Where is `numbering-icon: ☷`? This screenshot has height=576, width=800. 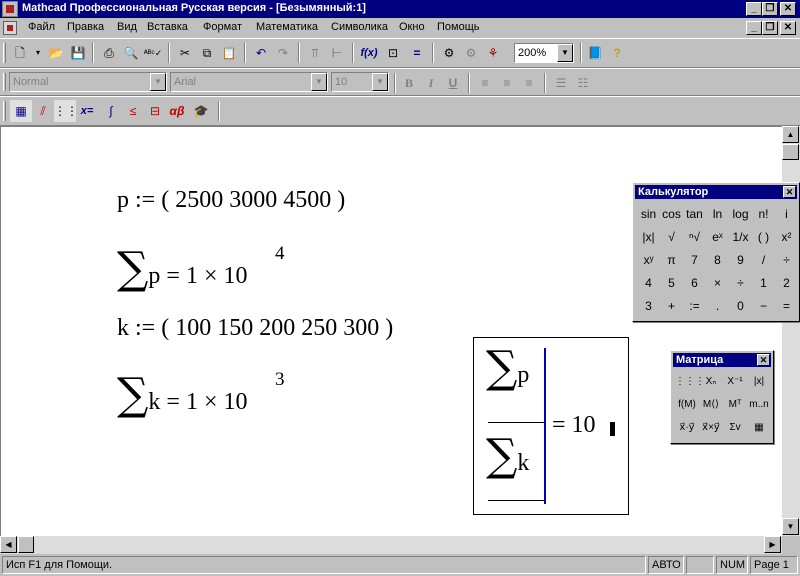 numbering-icon: ☷ is located at coordinates (583, 83).